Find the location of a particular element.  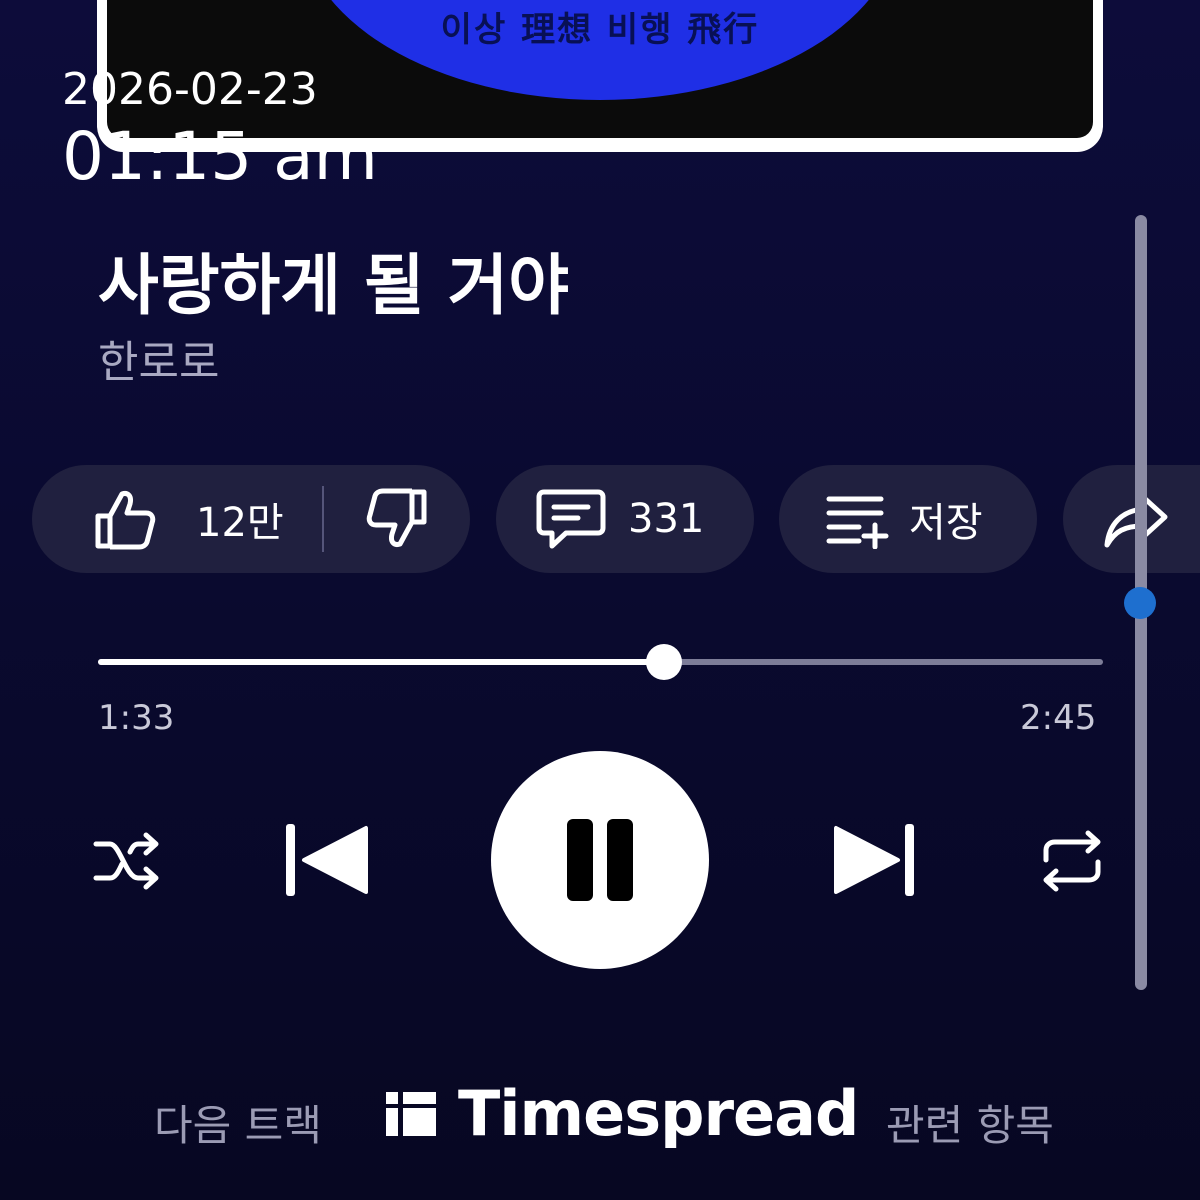

next-track-icon is located at coordinates (873, 862).